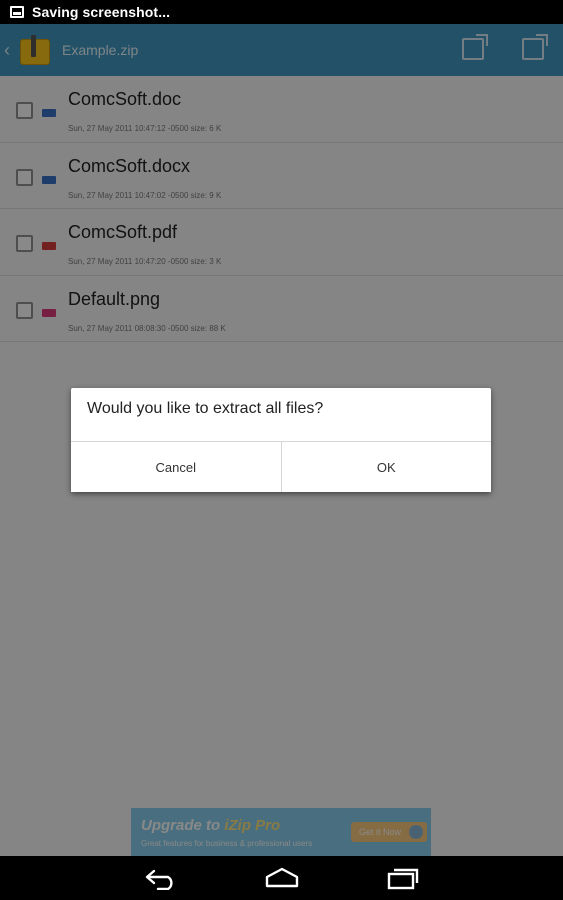  What do you see at coordinates (385, 467) in the screenshot?
I see `ok-button: OK` at bounding box center [385, 467].